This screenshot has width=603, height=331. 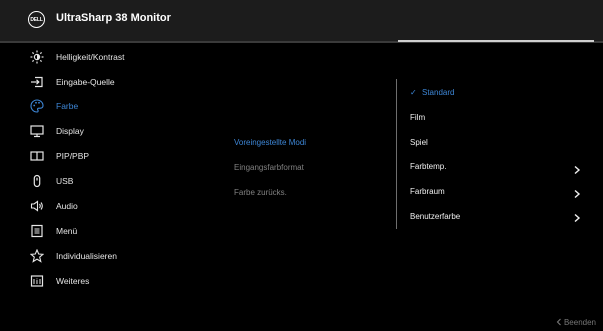 I want to click on menu-label: Farbe, so click(x=67, y=106).